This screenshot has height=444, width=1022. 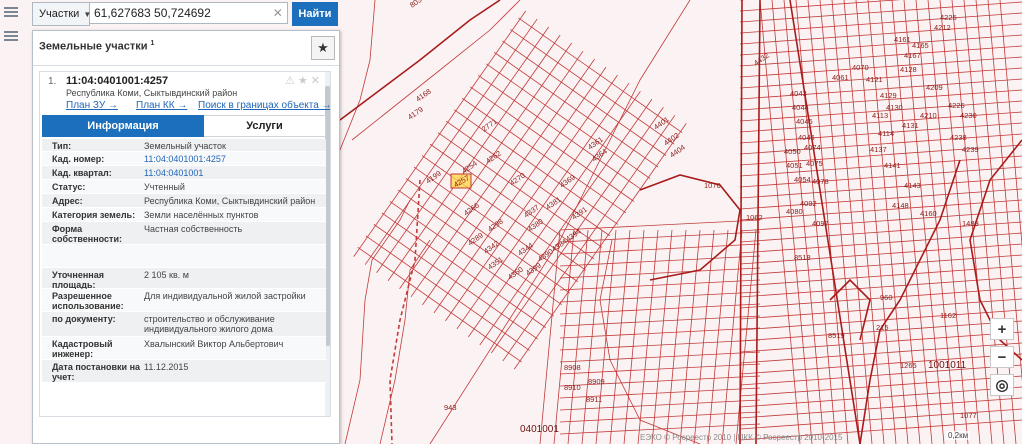 What do you see at coordinates (78, 280) in the screenshot?
I see `info-row-key: Уточненная площадь:` at bounding box center [78, 280].